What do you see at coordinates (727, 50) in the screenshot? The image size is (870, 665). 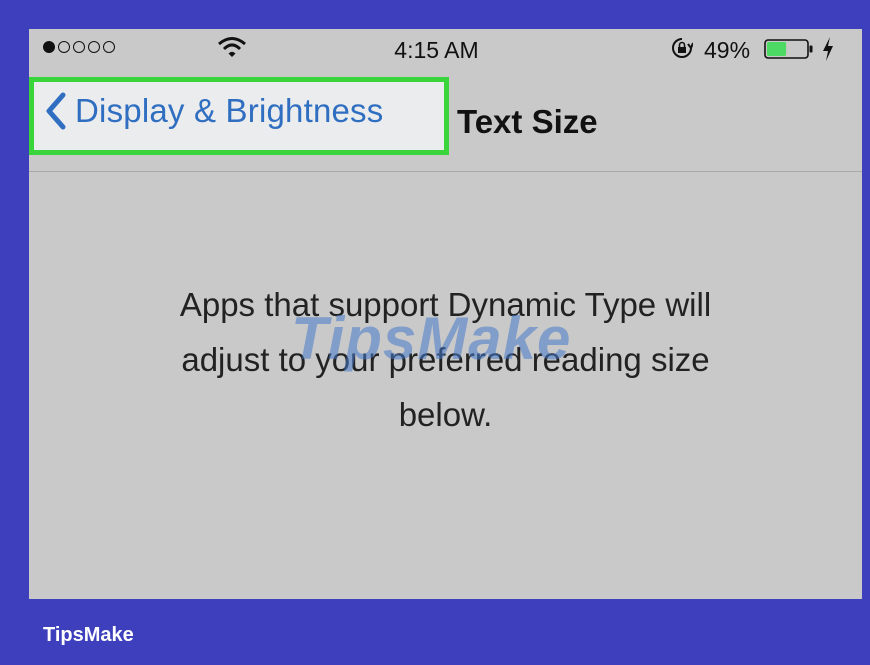 I see `battery-percent: 49%` at bounding box center [727, 50].